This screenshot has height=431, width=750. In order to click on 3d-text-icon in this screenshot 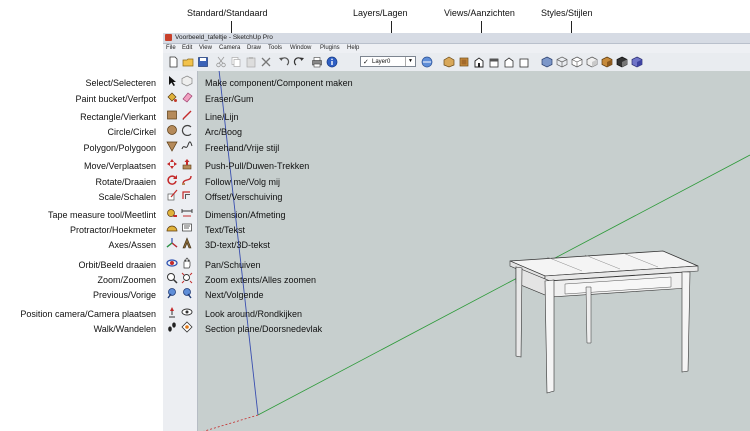, I will do `click(187, 243)`.